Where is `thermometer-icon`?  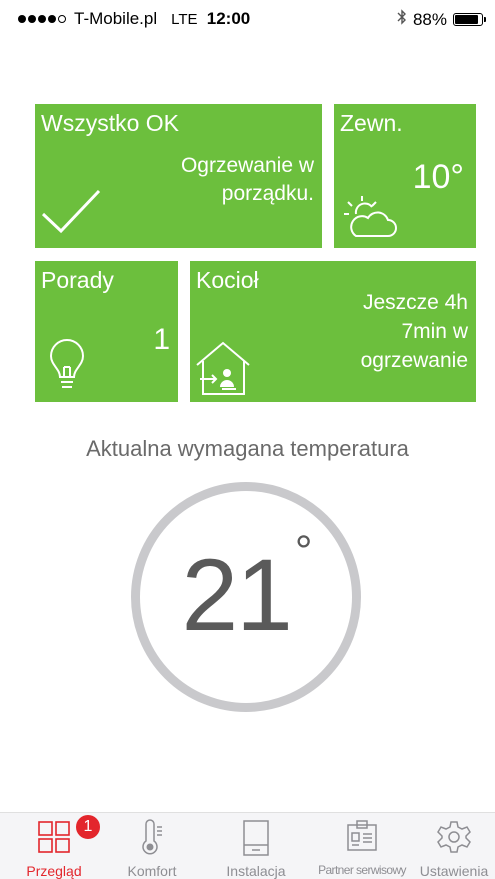
thermometer-icon is located at coordinates (152, 837).